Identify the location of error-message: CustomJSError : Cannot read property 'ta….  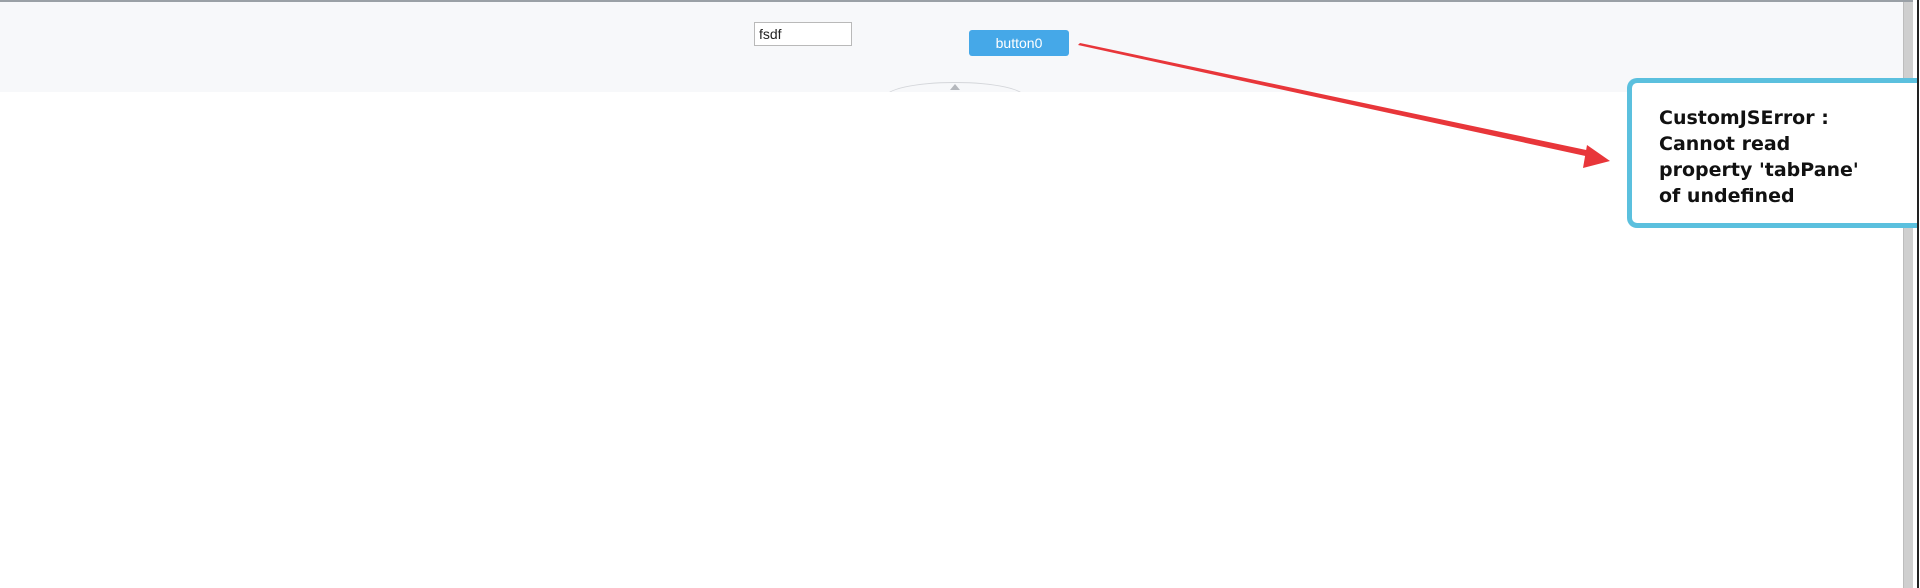
(1759, 157).